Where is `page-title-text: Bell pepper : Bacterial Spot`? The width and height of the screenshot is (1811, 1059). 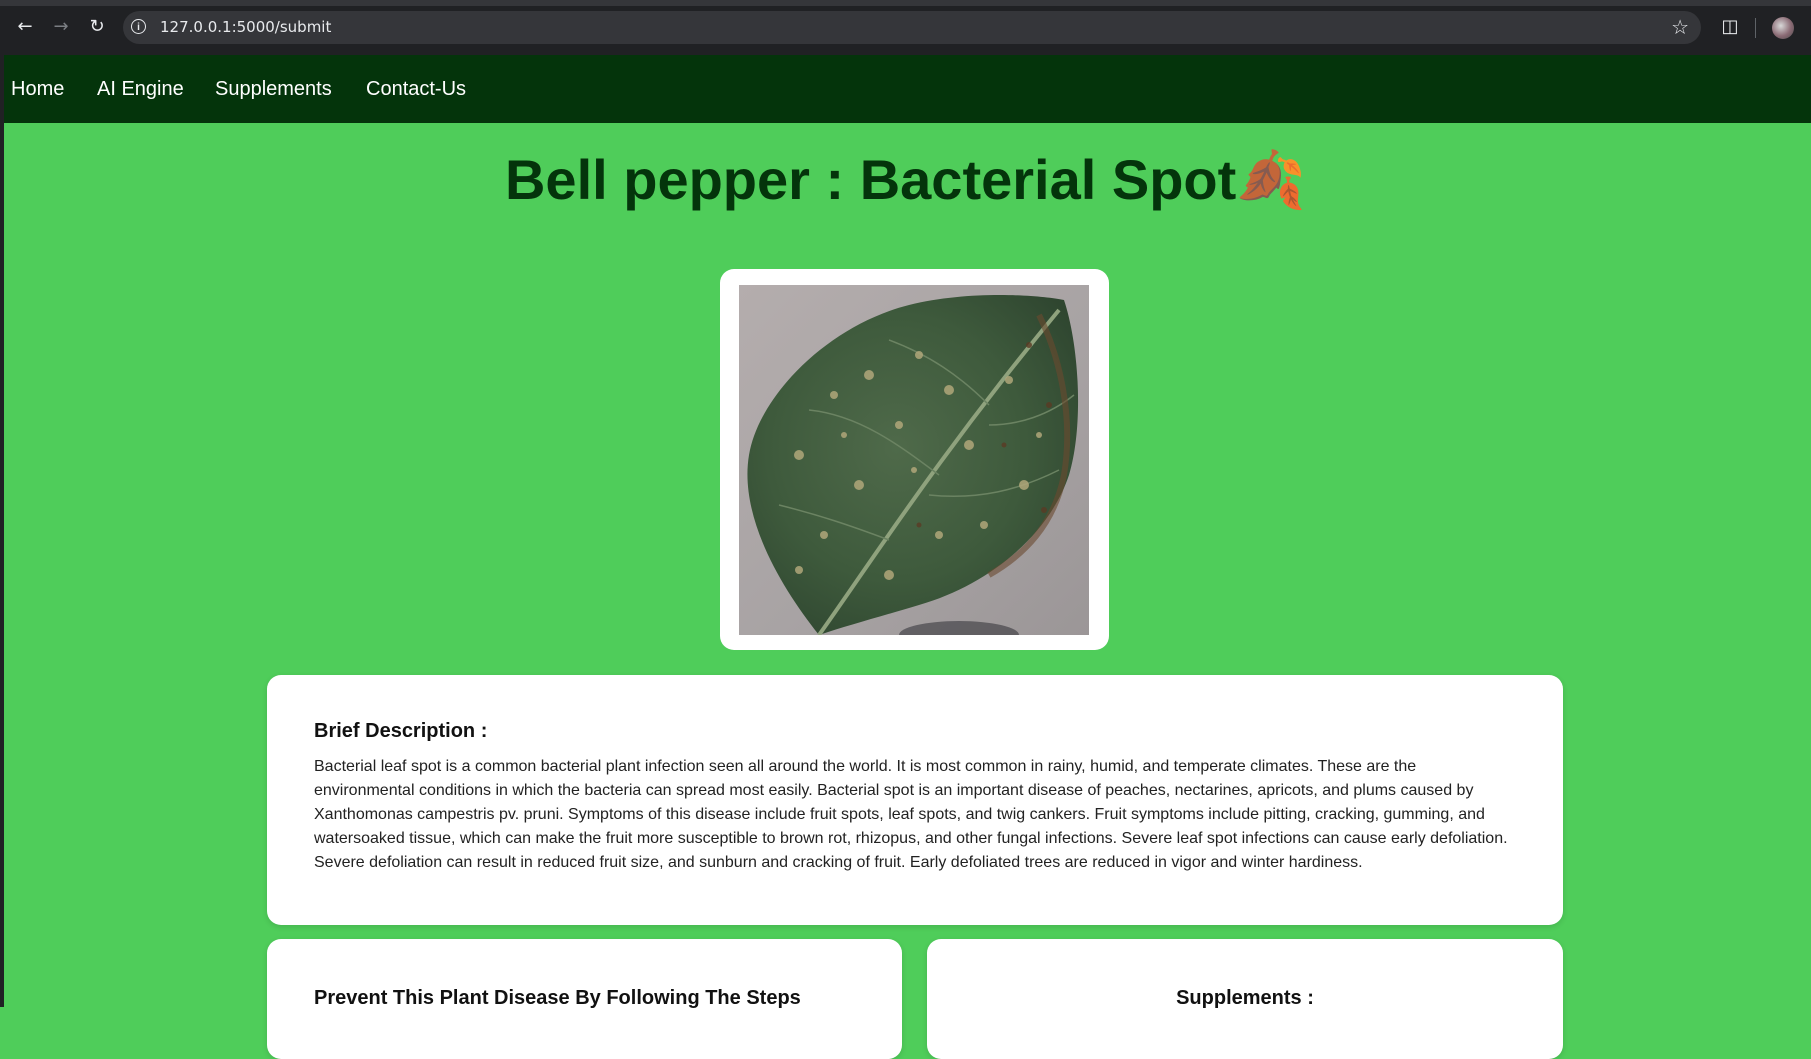 page-title-text: Bell pepper : Bacterial Spot is located at coordinates (870, 179).